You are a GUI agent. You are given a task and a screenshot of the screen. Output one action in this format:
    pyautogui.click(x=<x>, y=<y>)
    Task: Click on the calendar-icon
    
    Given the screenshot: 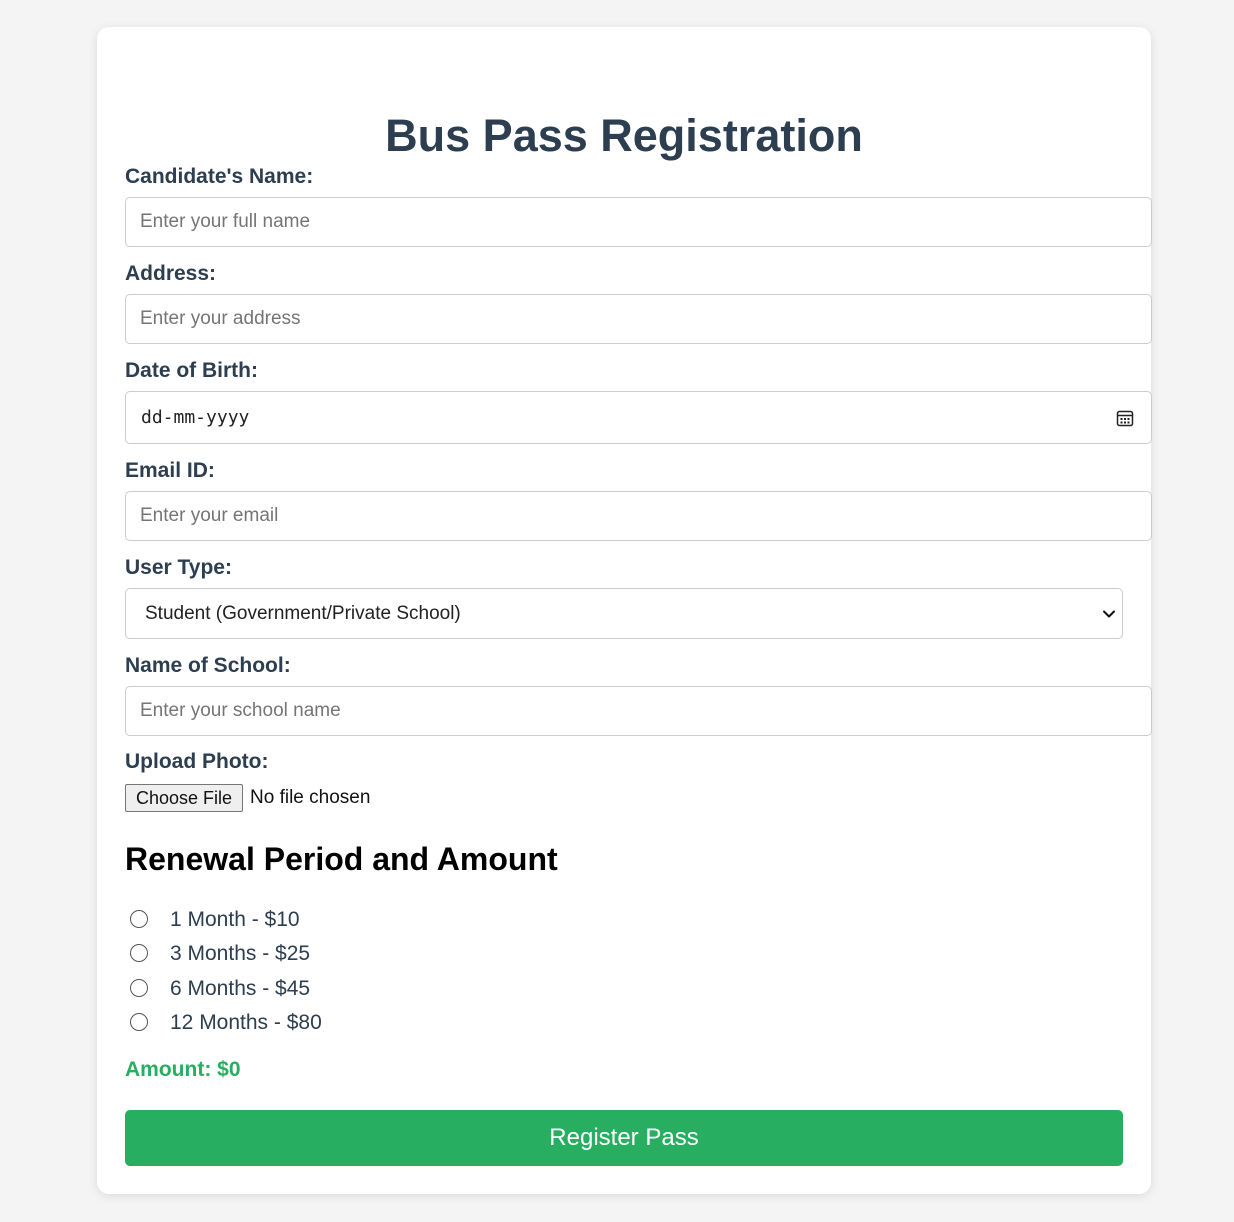 What is the action you would take?
    pyautogui.click(x=1125, y=418)
    